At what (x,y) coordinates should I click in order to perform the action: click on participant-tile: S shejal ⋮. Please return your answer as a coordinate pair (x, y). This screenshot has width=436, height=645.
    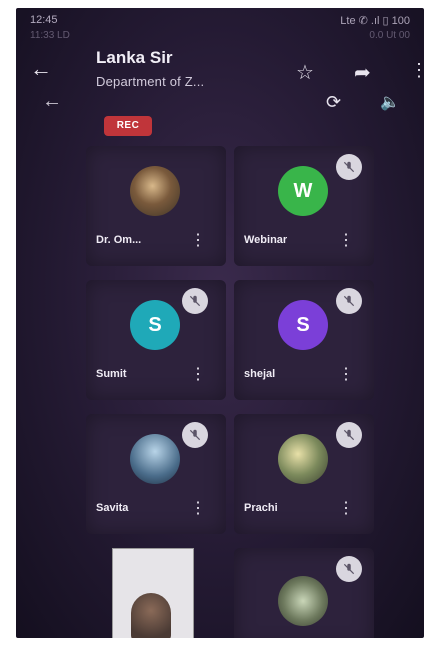
    Looking at the image, I should click on (304, 340).